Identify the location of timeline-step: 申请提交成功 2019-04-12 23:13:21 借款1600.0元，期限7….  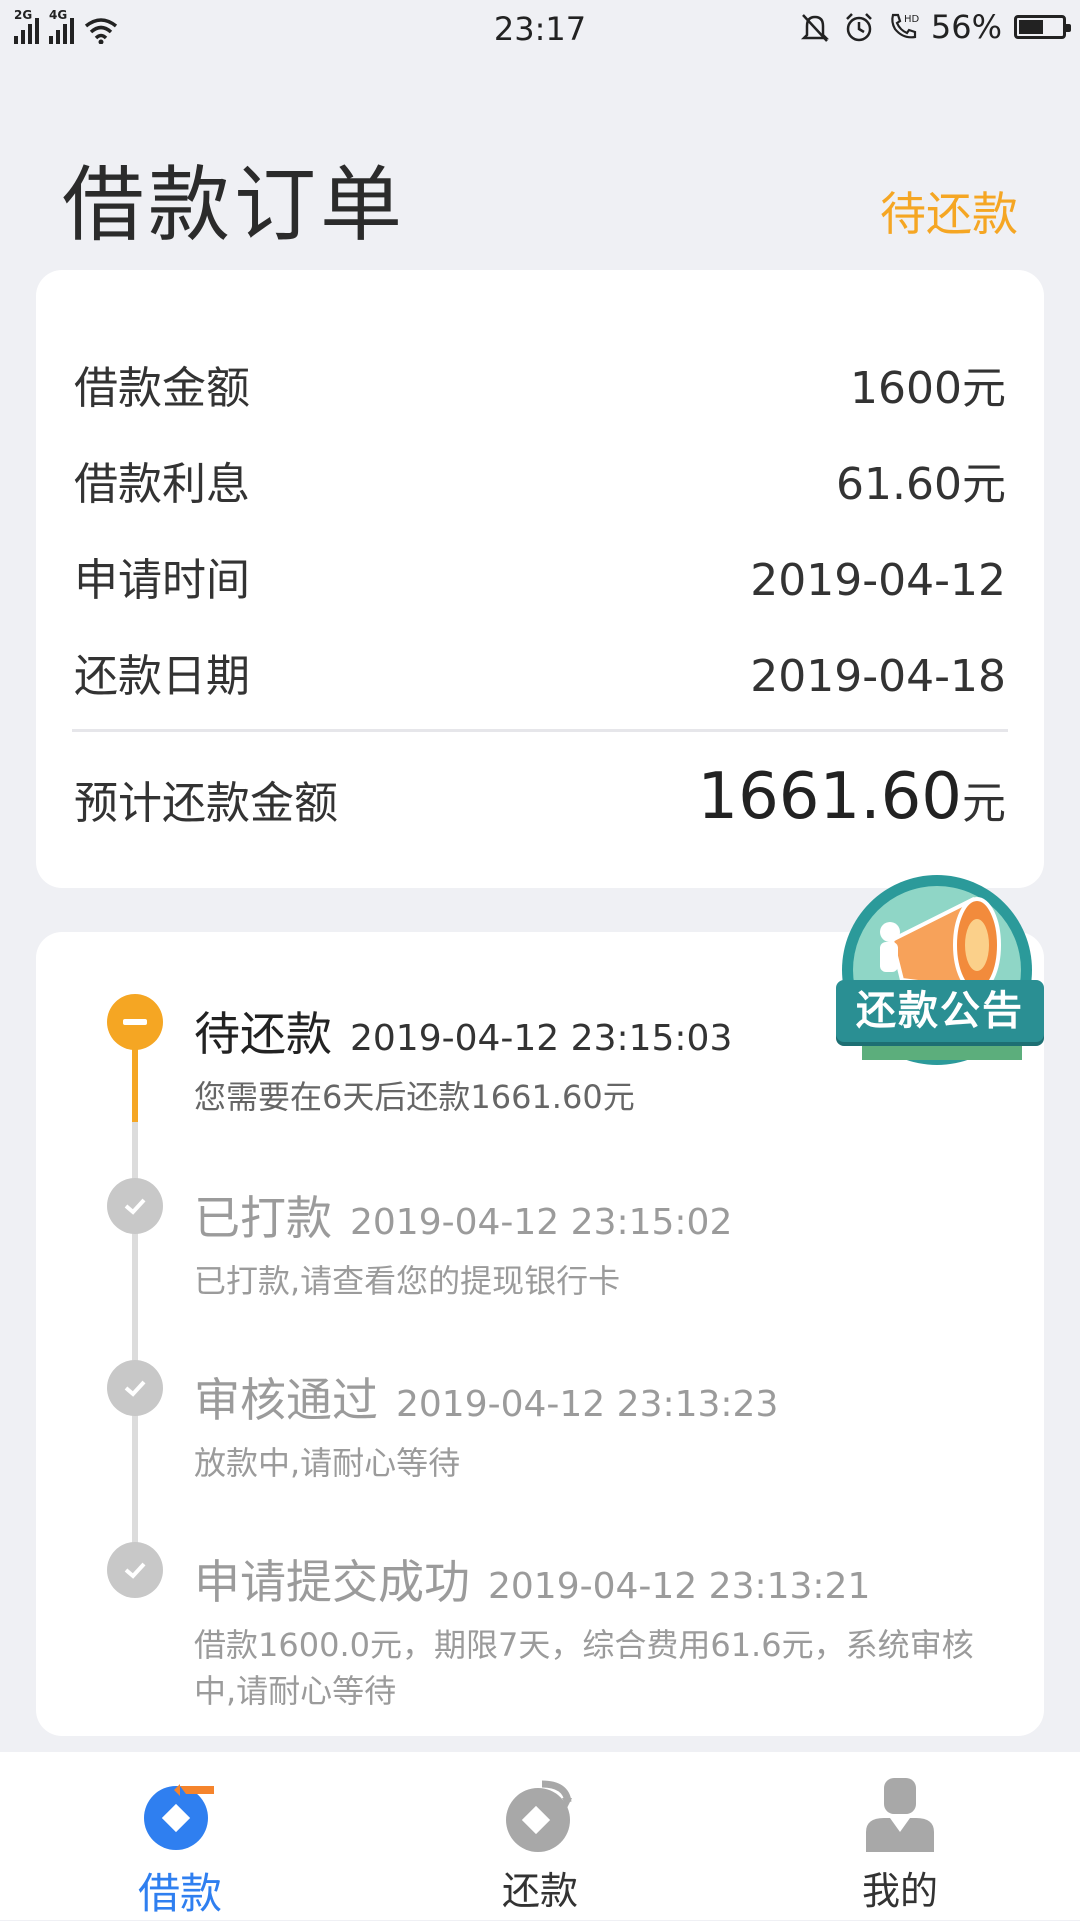
(601, 1630).